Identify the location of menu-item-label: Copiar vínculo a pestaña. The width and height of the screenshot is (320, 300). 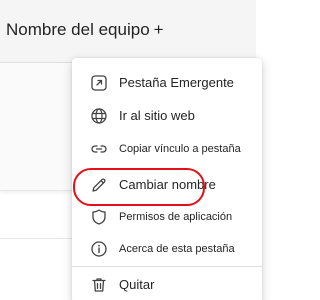
(180, 149).